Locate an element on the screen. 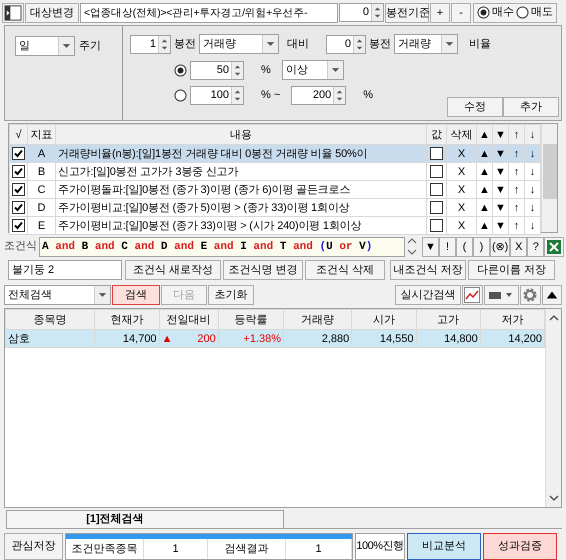 The height and width of the screenshot is (560, 566). line-chart-icon is located at coordinates (472, 295).